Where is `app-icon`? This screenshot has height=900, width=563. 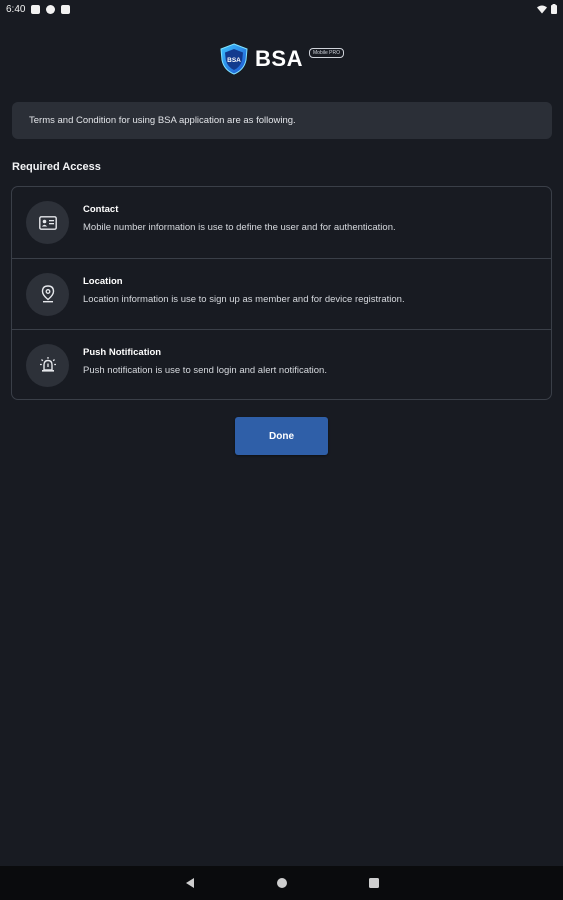 app-icon is located at coordinates (51, 9).